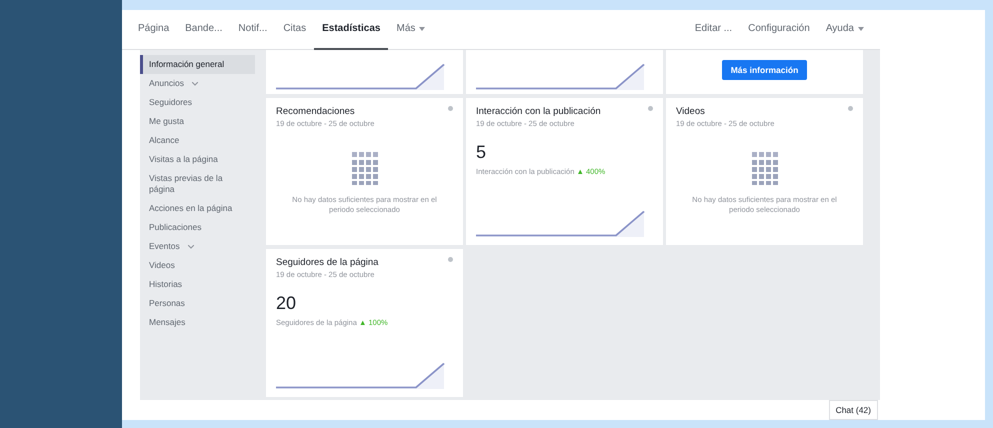 This screenshot has width=993, height=428. Describe the element at coordinates (197, 159) in the screenshot. I see `sidebar-item: Visitas a la página` at that location.